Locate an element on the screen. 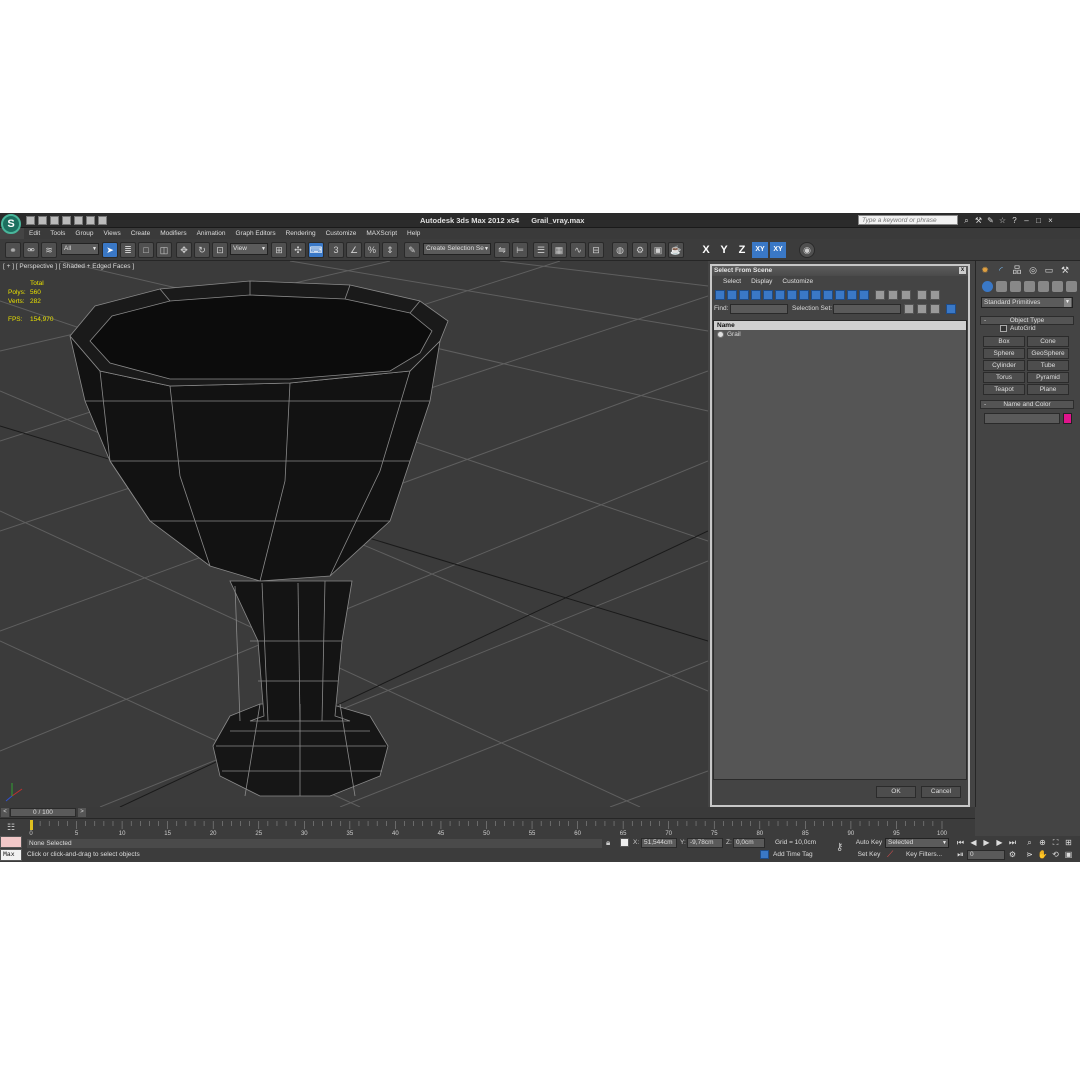 The height and width of the screenshot is (1080, 1080). create-tab-icon: ✹ is located at coordinates (985, 270).